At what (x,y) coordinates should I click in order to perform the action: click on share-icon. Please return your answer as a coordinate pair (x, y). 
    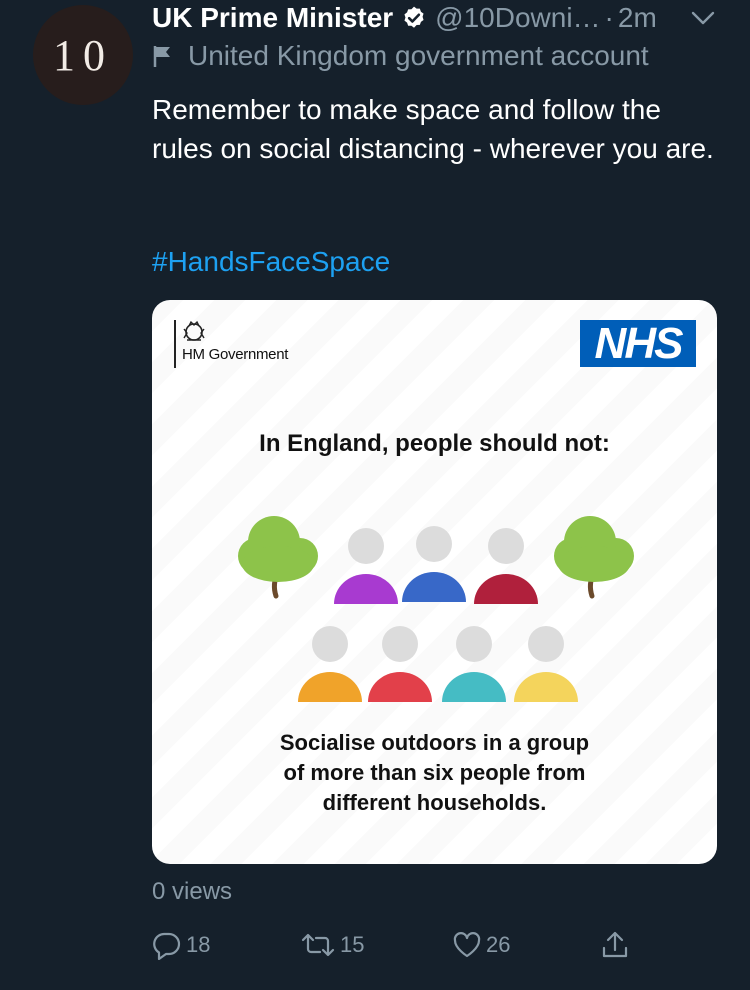
    Looking at the image, I should click on (615, 944).